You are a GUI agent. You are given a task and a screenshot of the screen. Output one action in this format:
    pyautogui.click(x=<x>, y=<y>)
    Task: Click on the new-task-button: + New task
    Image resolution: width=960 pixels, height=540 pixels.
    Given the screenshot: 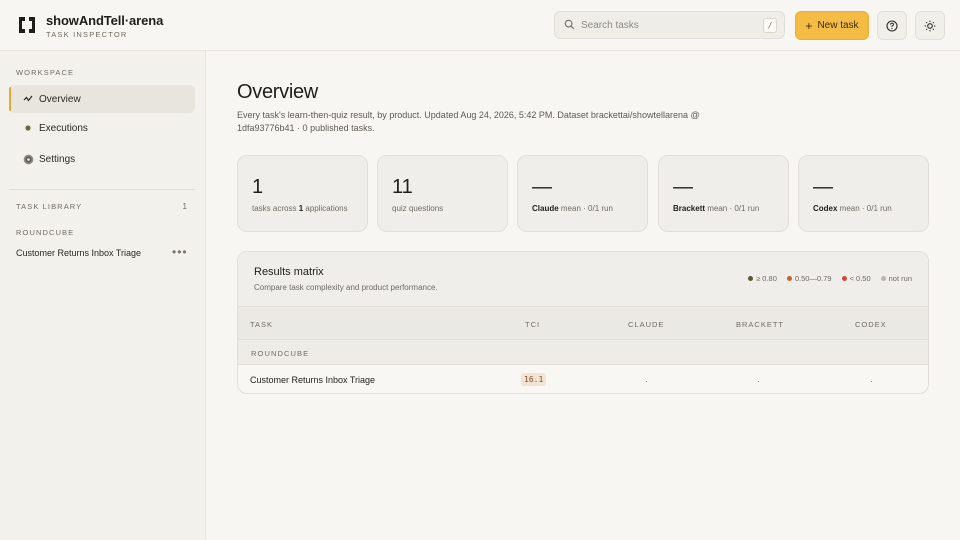 What is the action you would take?
    pyautogui.click(x=832, y=25)
    